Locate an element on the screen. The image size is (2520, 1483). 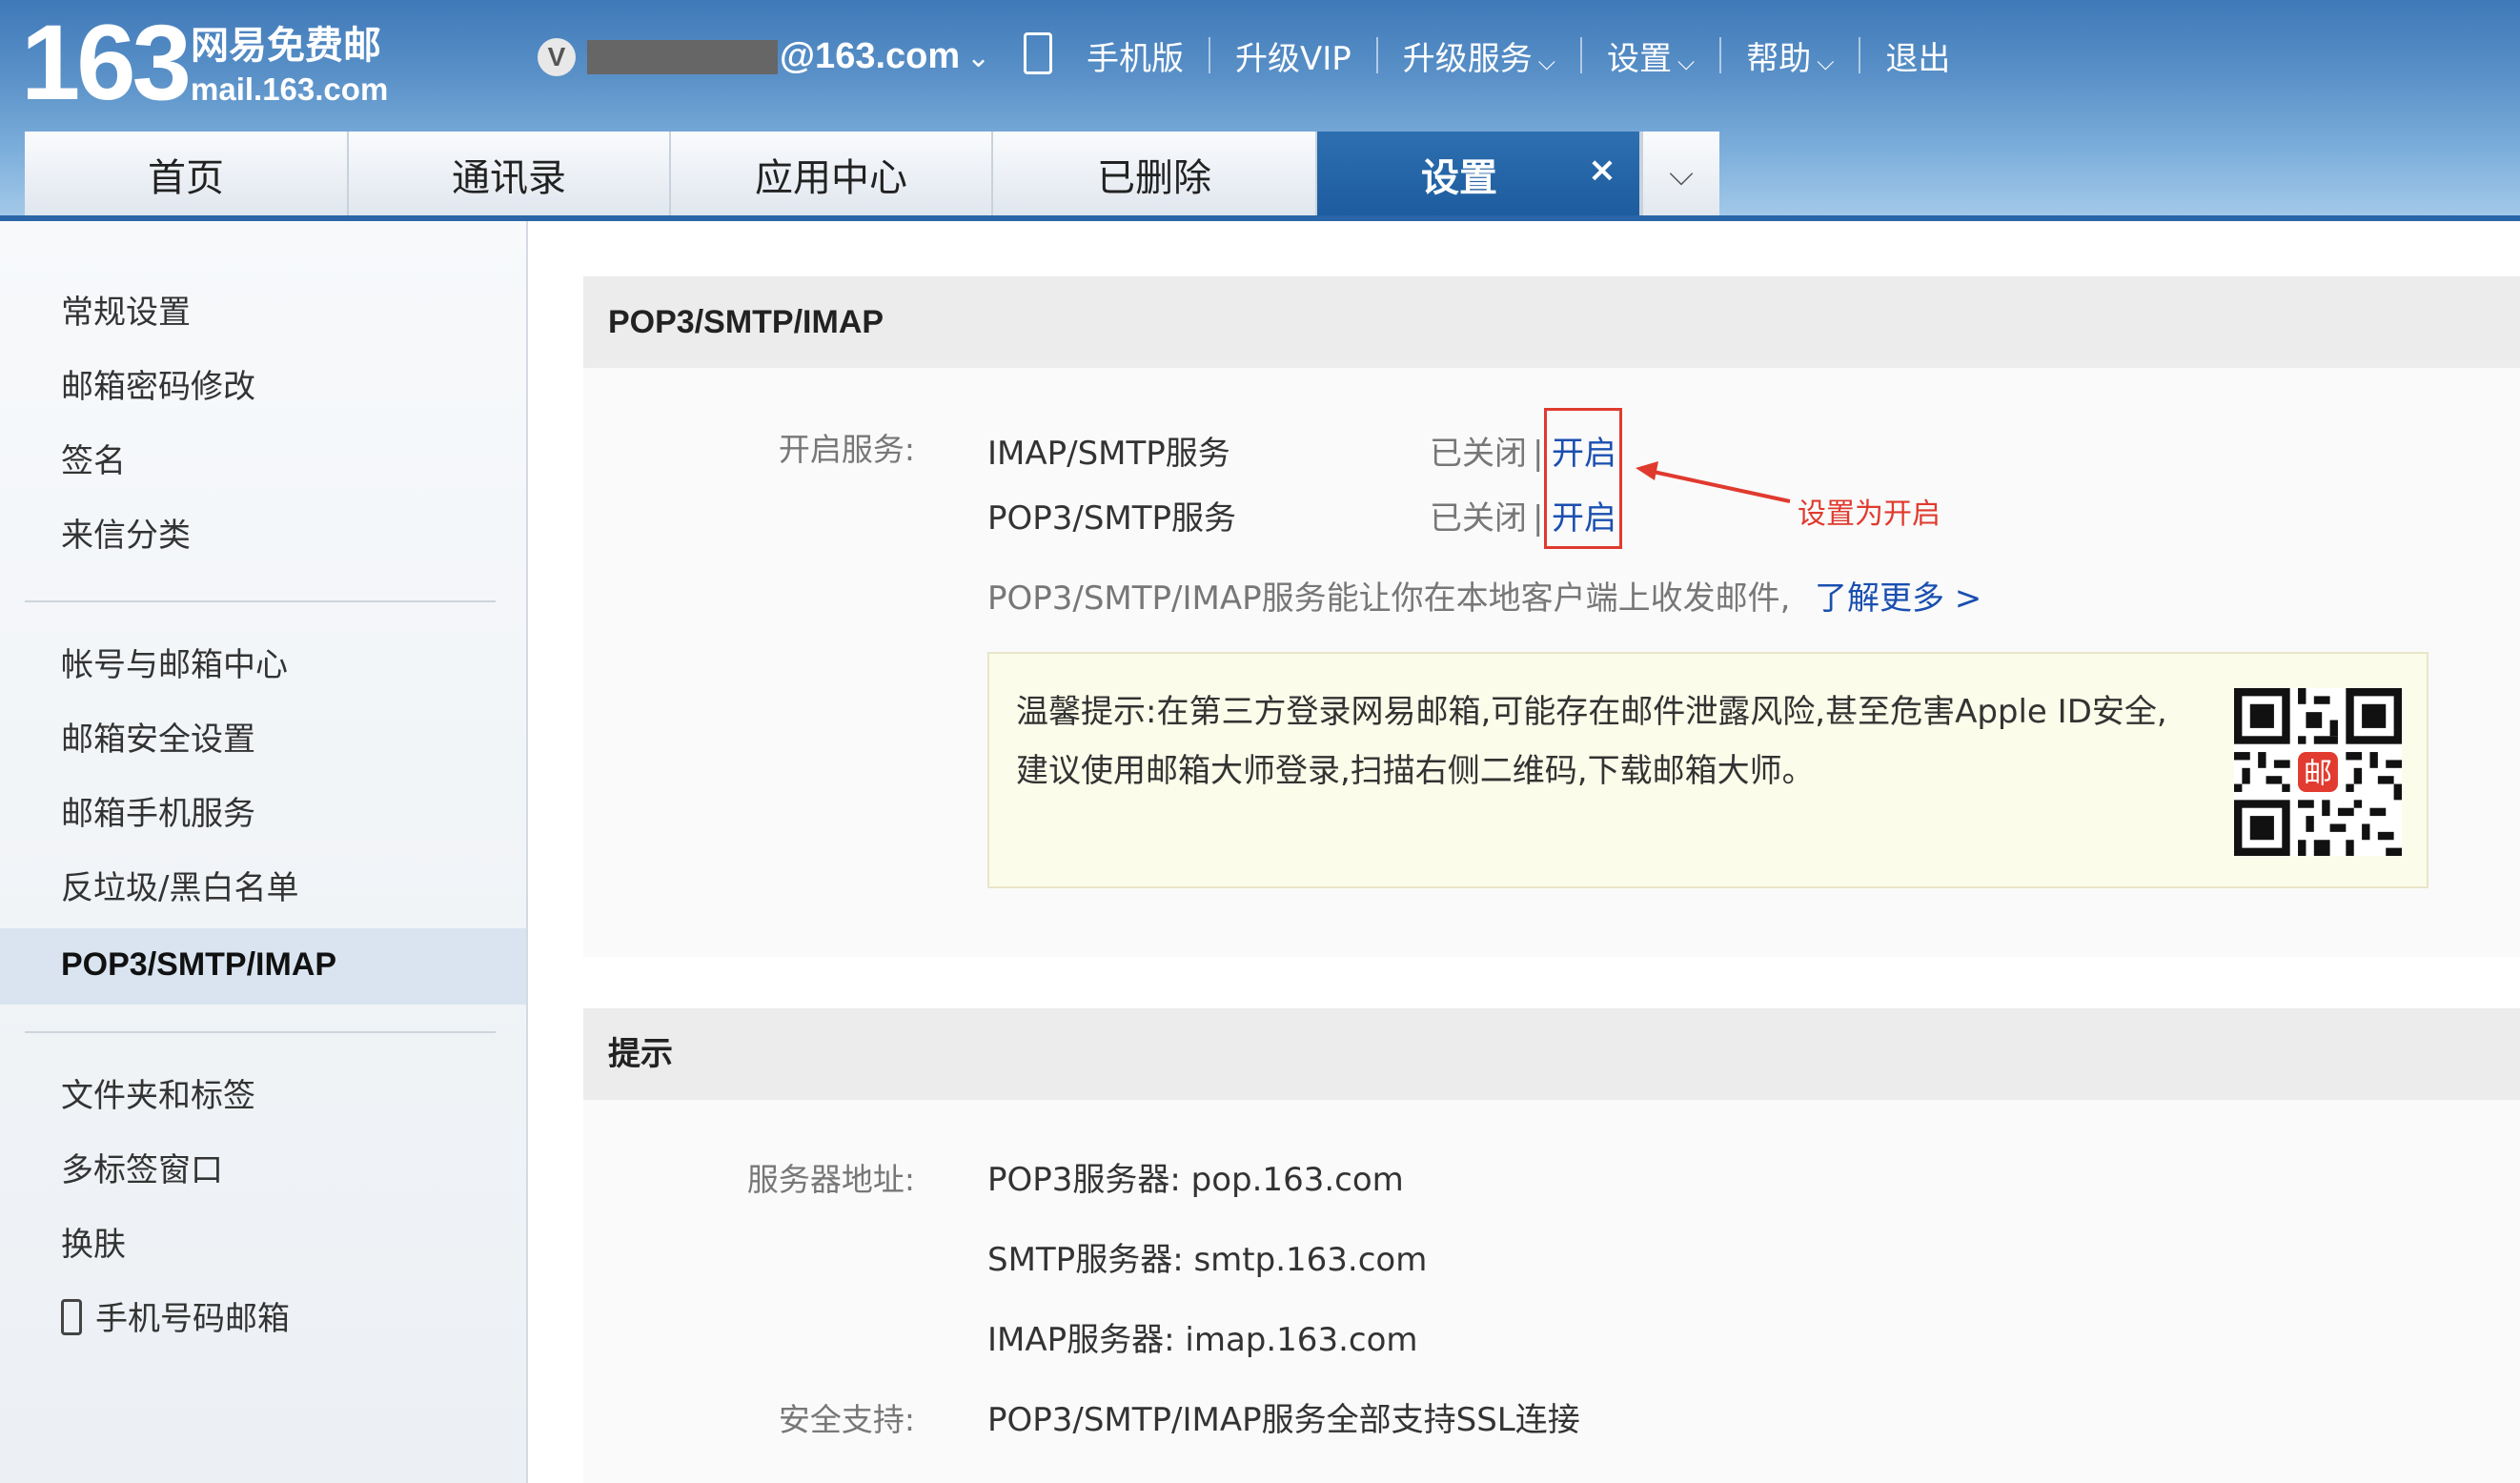
security-value: POP3/SMTP/IMAP服务全部支持SSL连接 is located at coordinates (1283, 1420).